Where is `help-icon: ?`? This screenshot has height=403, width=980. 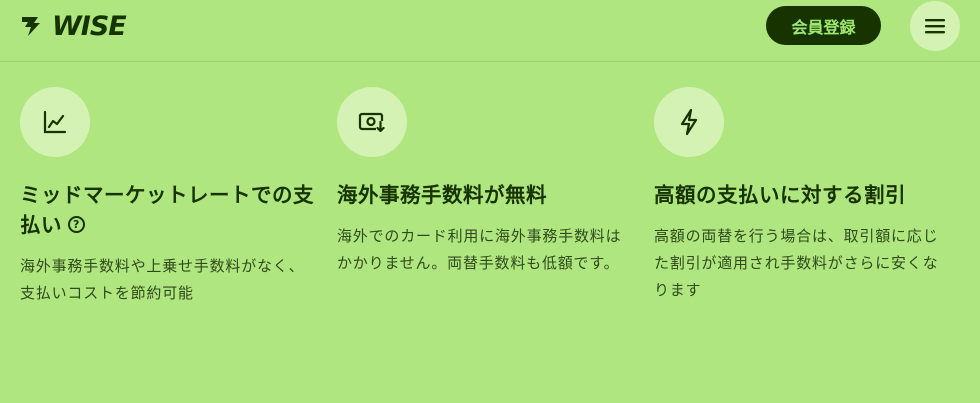
help-icon: ? is located at coordinates (76, 224).